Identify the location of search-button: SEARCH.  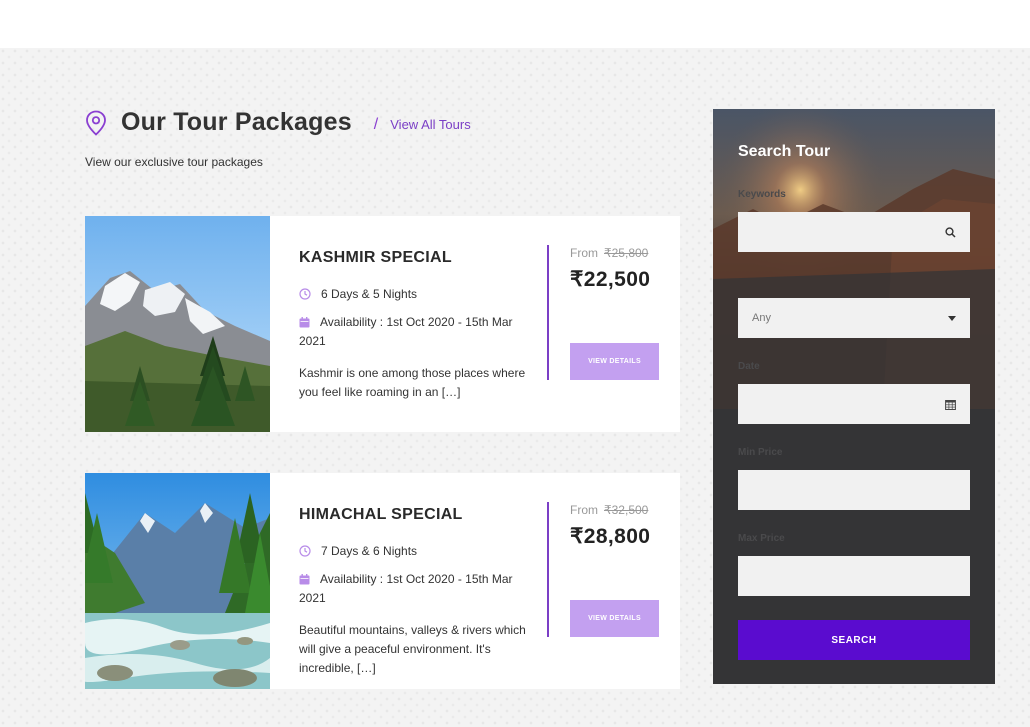
(854, 640).